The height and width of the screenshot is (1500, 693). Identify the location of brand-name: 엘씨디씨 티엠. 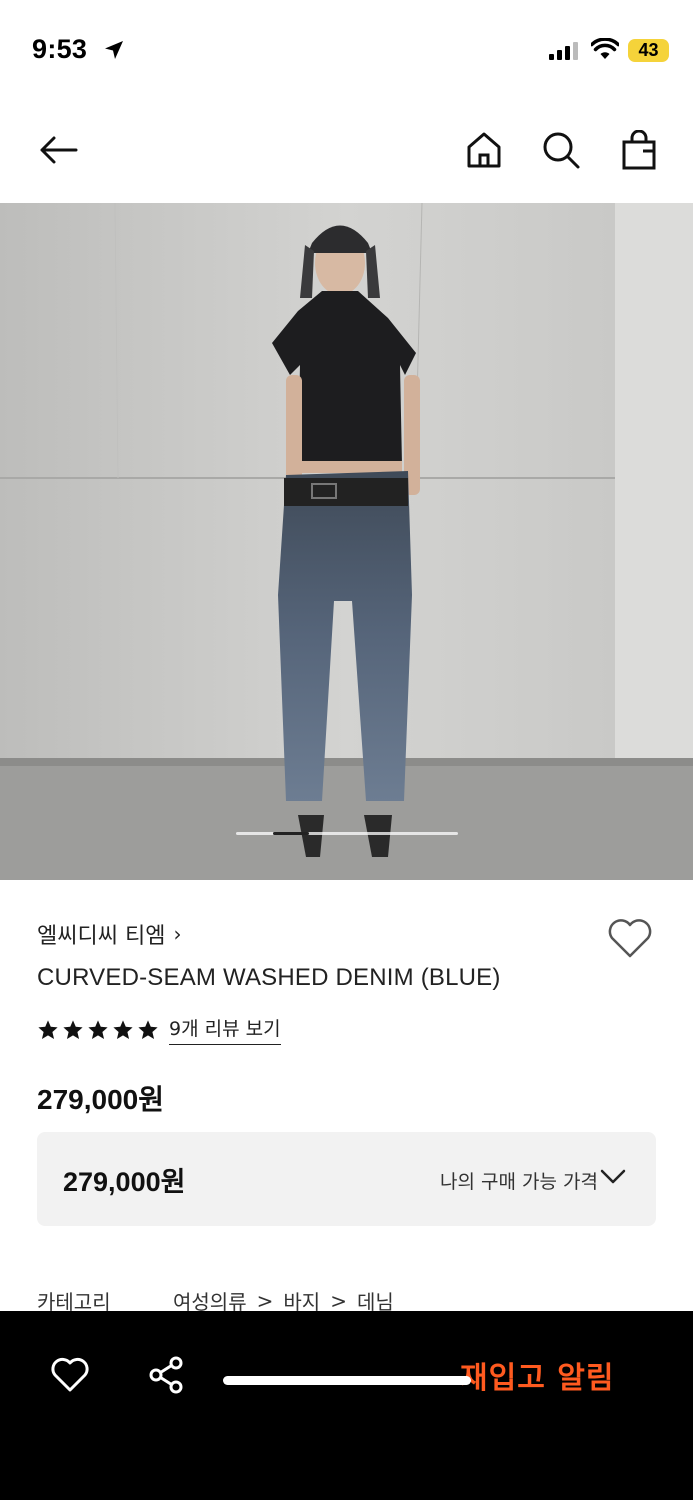
(101, 936).